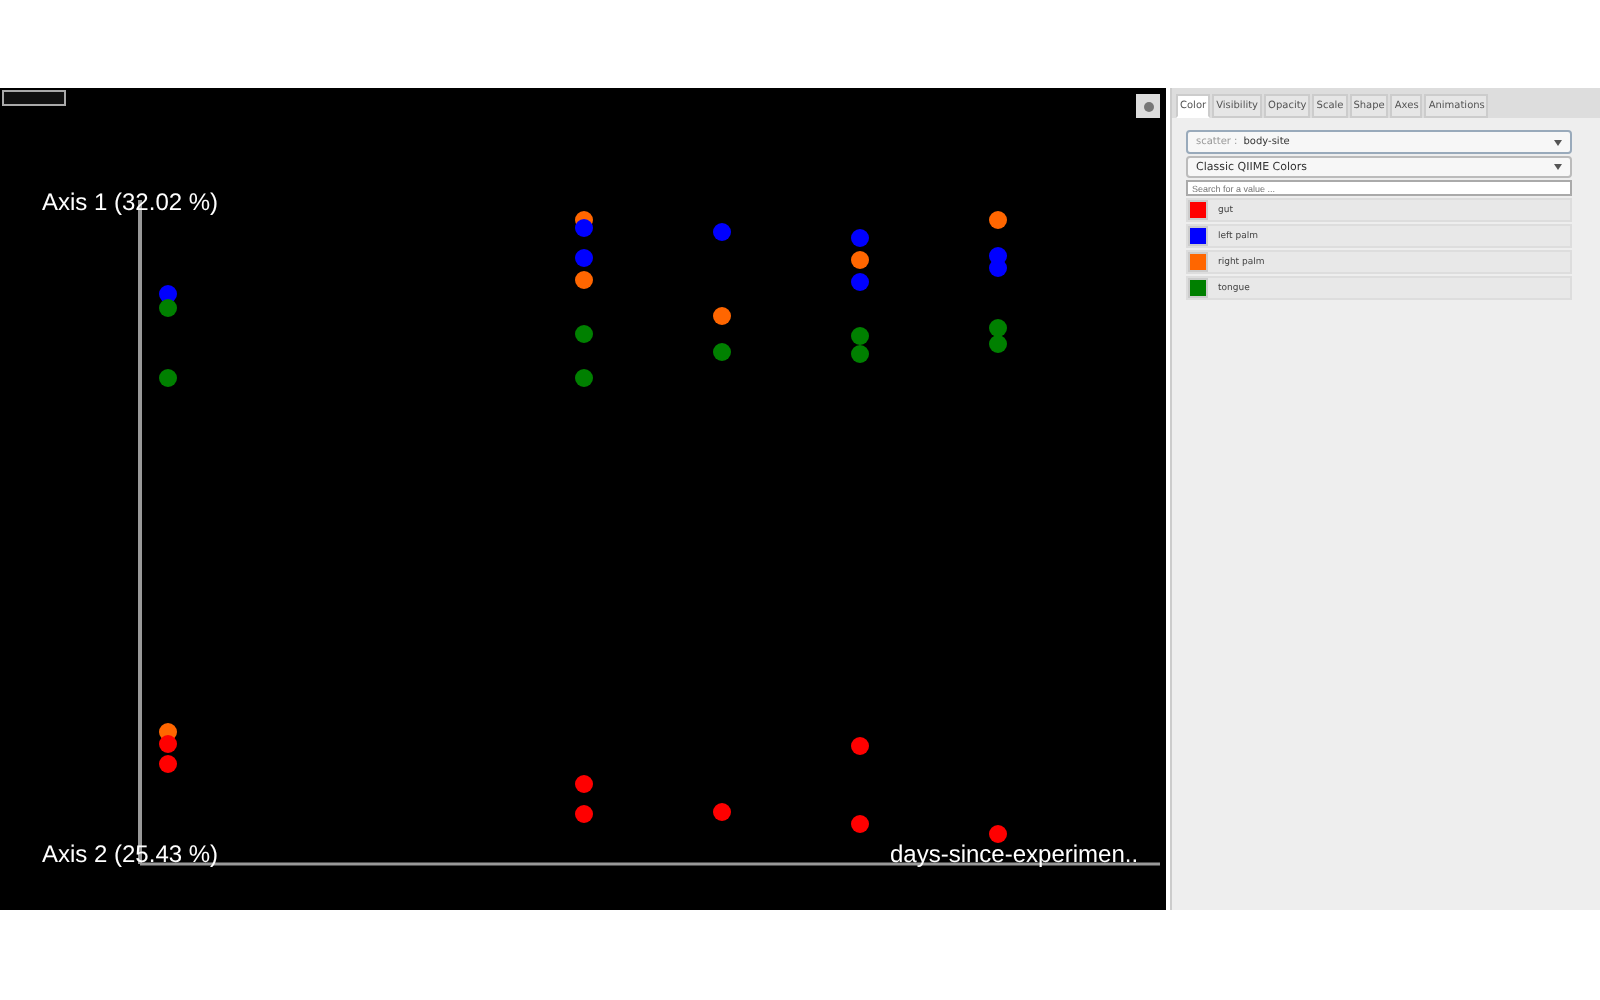  Describe the element at coordinates (1014, 854) in the screenshot. I see `axis-label: days-since-experimen..` at that location.